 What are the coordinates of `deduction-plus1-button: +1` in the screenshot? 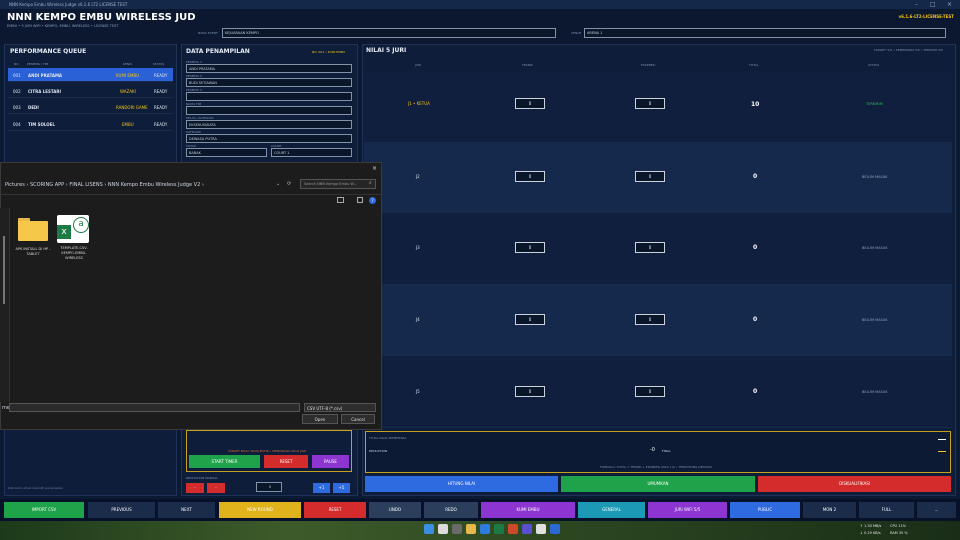 It's located at (321, 488).